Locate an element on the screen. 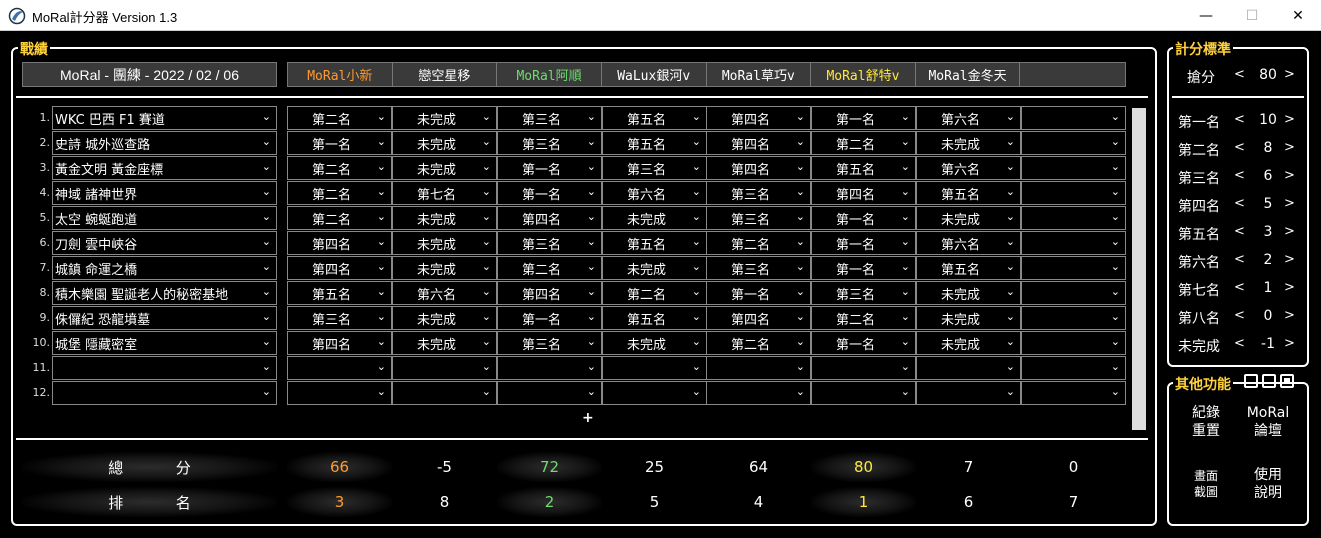  close-button: ✕ is located at coordinates (1298, 15).